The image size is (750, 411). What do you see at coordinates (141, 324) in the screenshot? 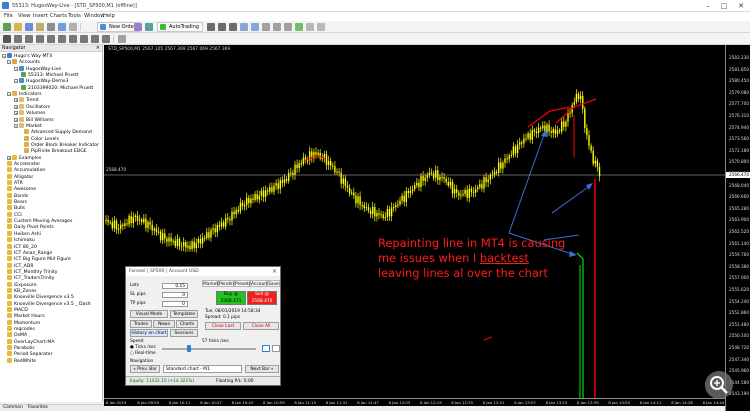
I see `trades-button: Trades` at bounding box center [141, 324].